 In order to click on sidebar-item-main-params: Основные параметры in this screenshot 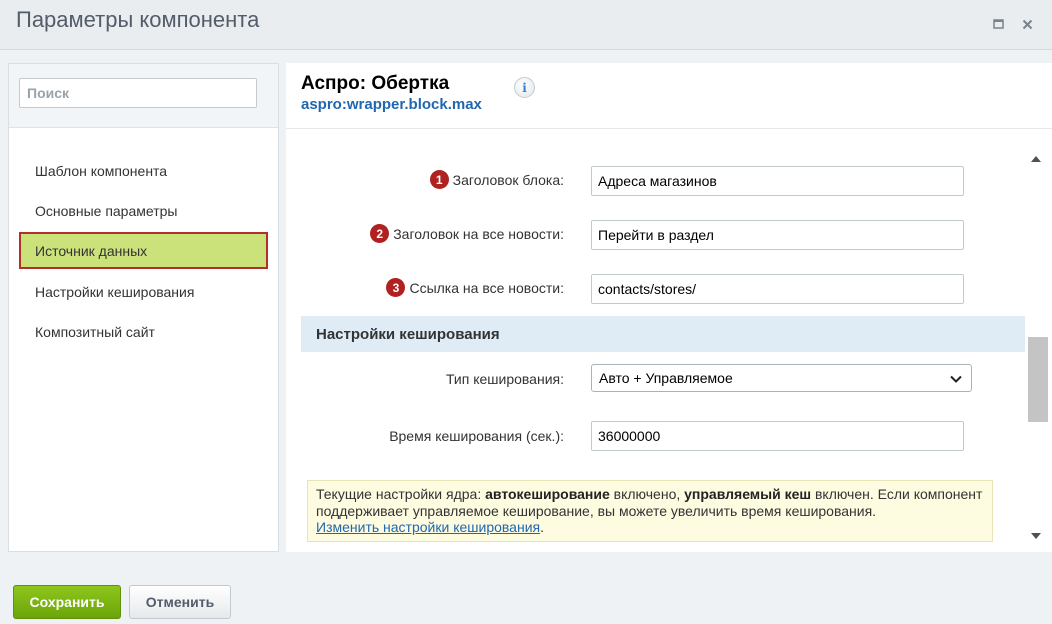, I will do `click(143, 210)`.